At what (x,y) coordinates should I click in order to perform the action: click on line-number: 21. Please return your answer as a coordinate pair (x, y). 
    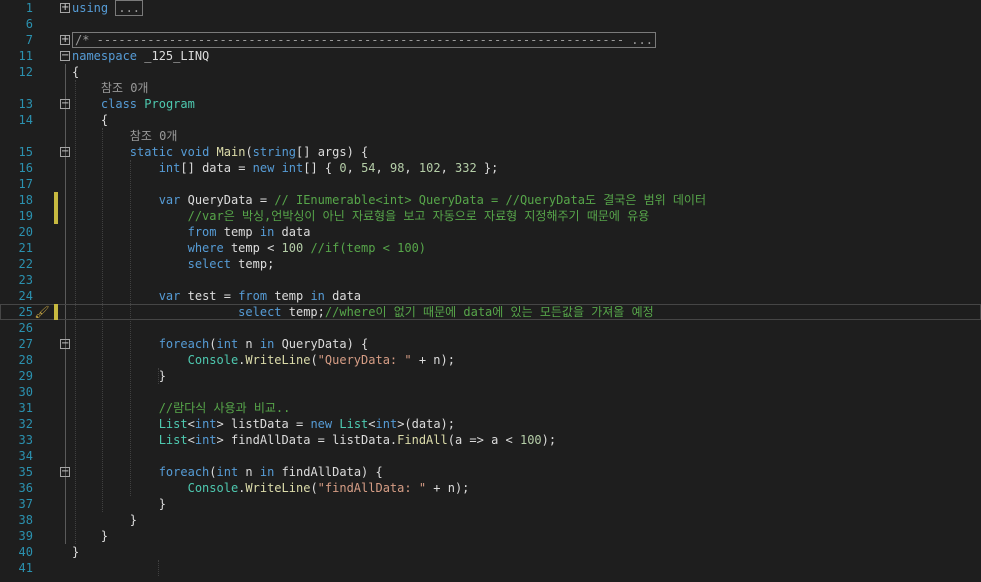
    Looking at the image, I should click on (25, 248).